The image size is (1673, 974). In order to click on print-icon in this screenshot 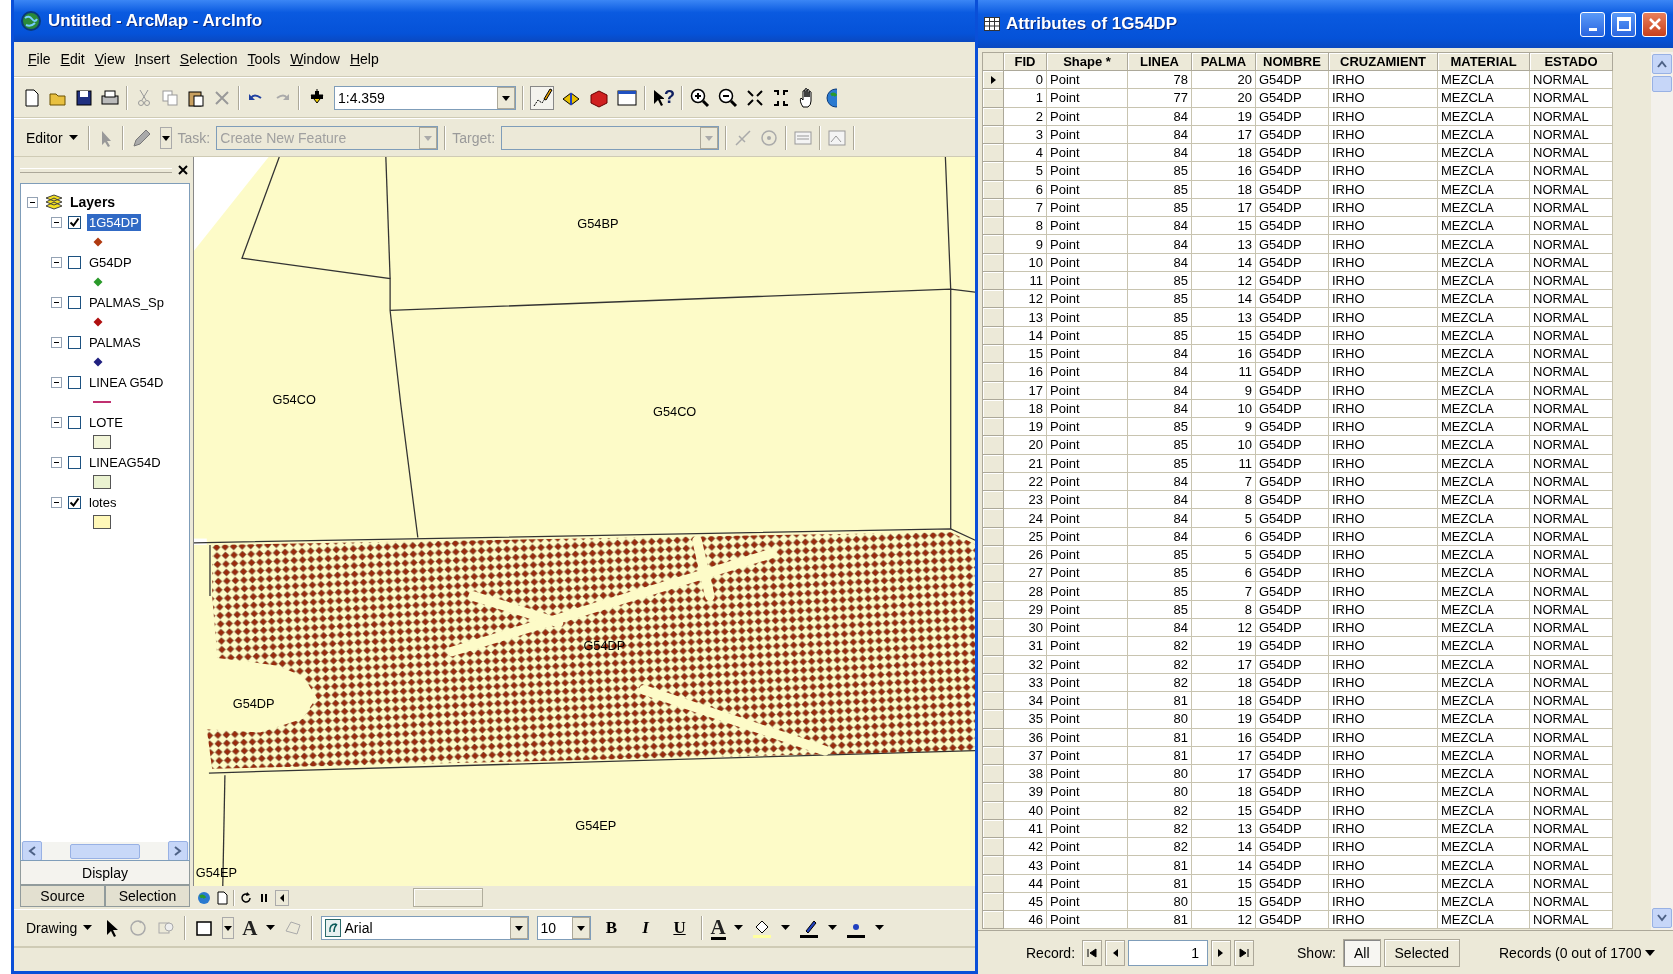, I will do `click(110, 97)`.